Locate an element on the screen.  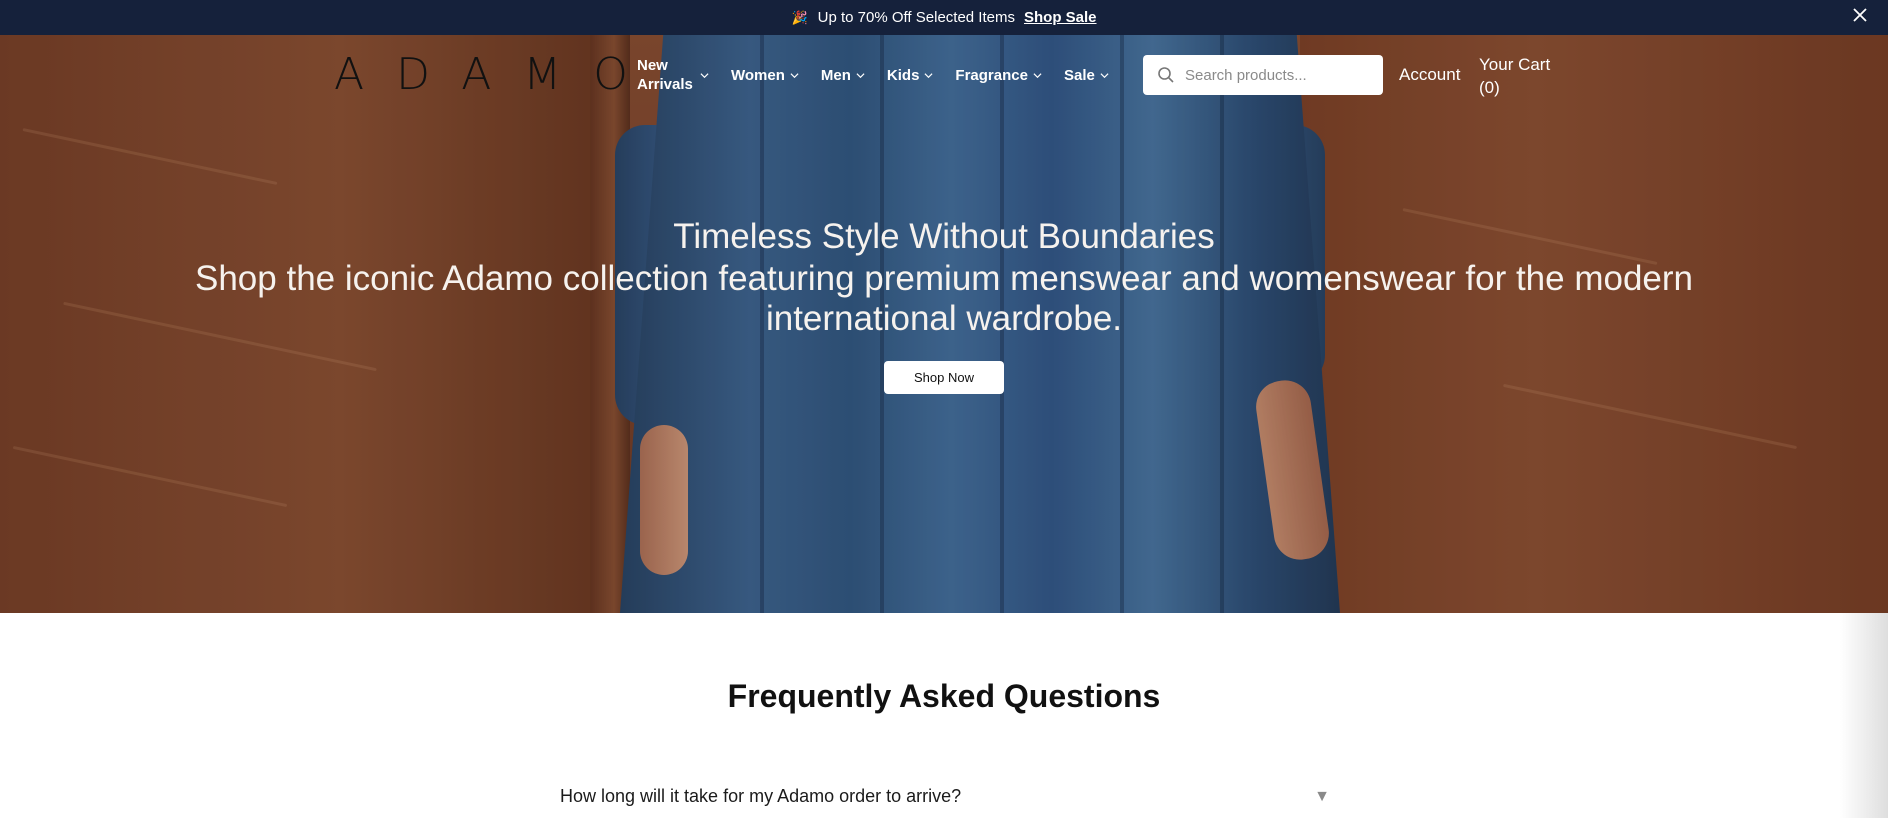
cart-link: Your Cart (0) is located at coordinates (1524, 76).